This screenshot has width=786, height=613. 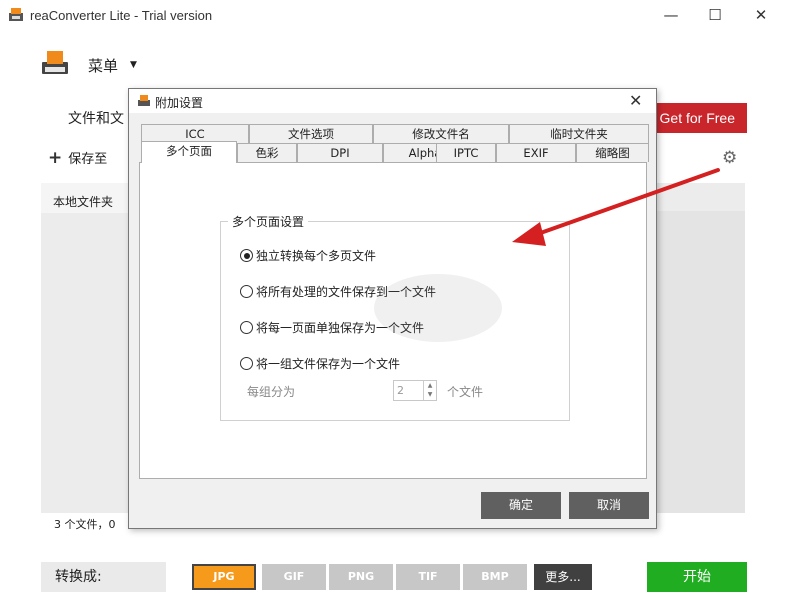 I want to click on dialog-title-bar: 附加设置 ✕, so click(x=392, y=101).